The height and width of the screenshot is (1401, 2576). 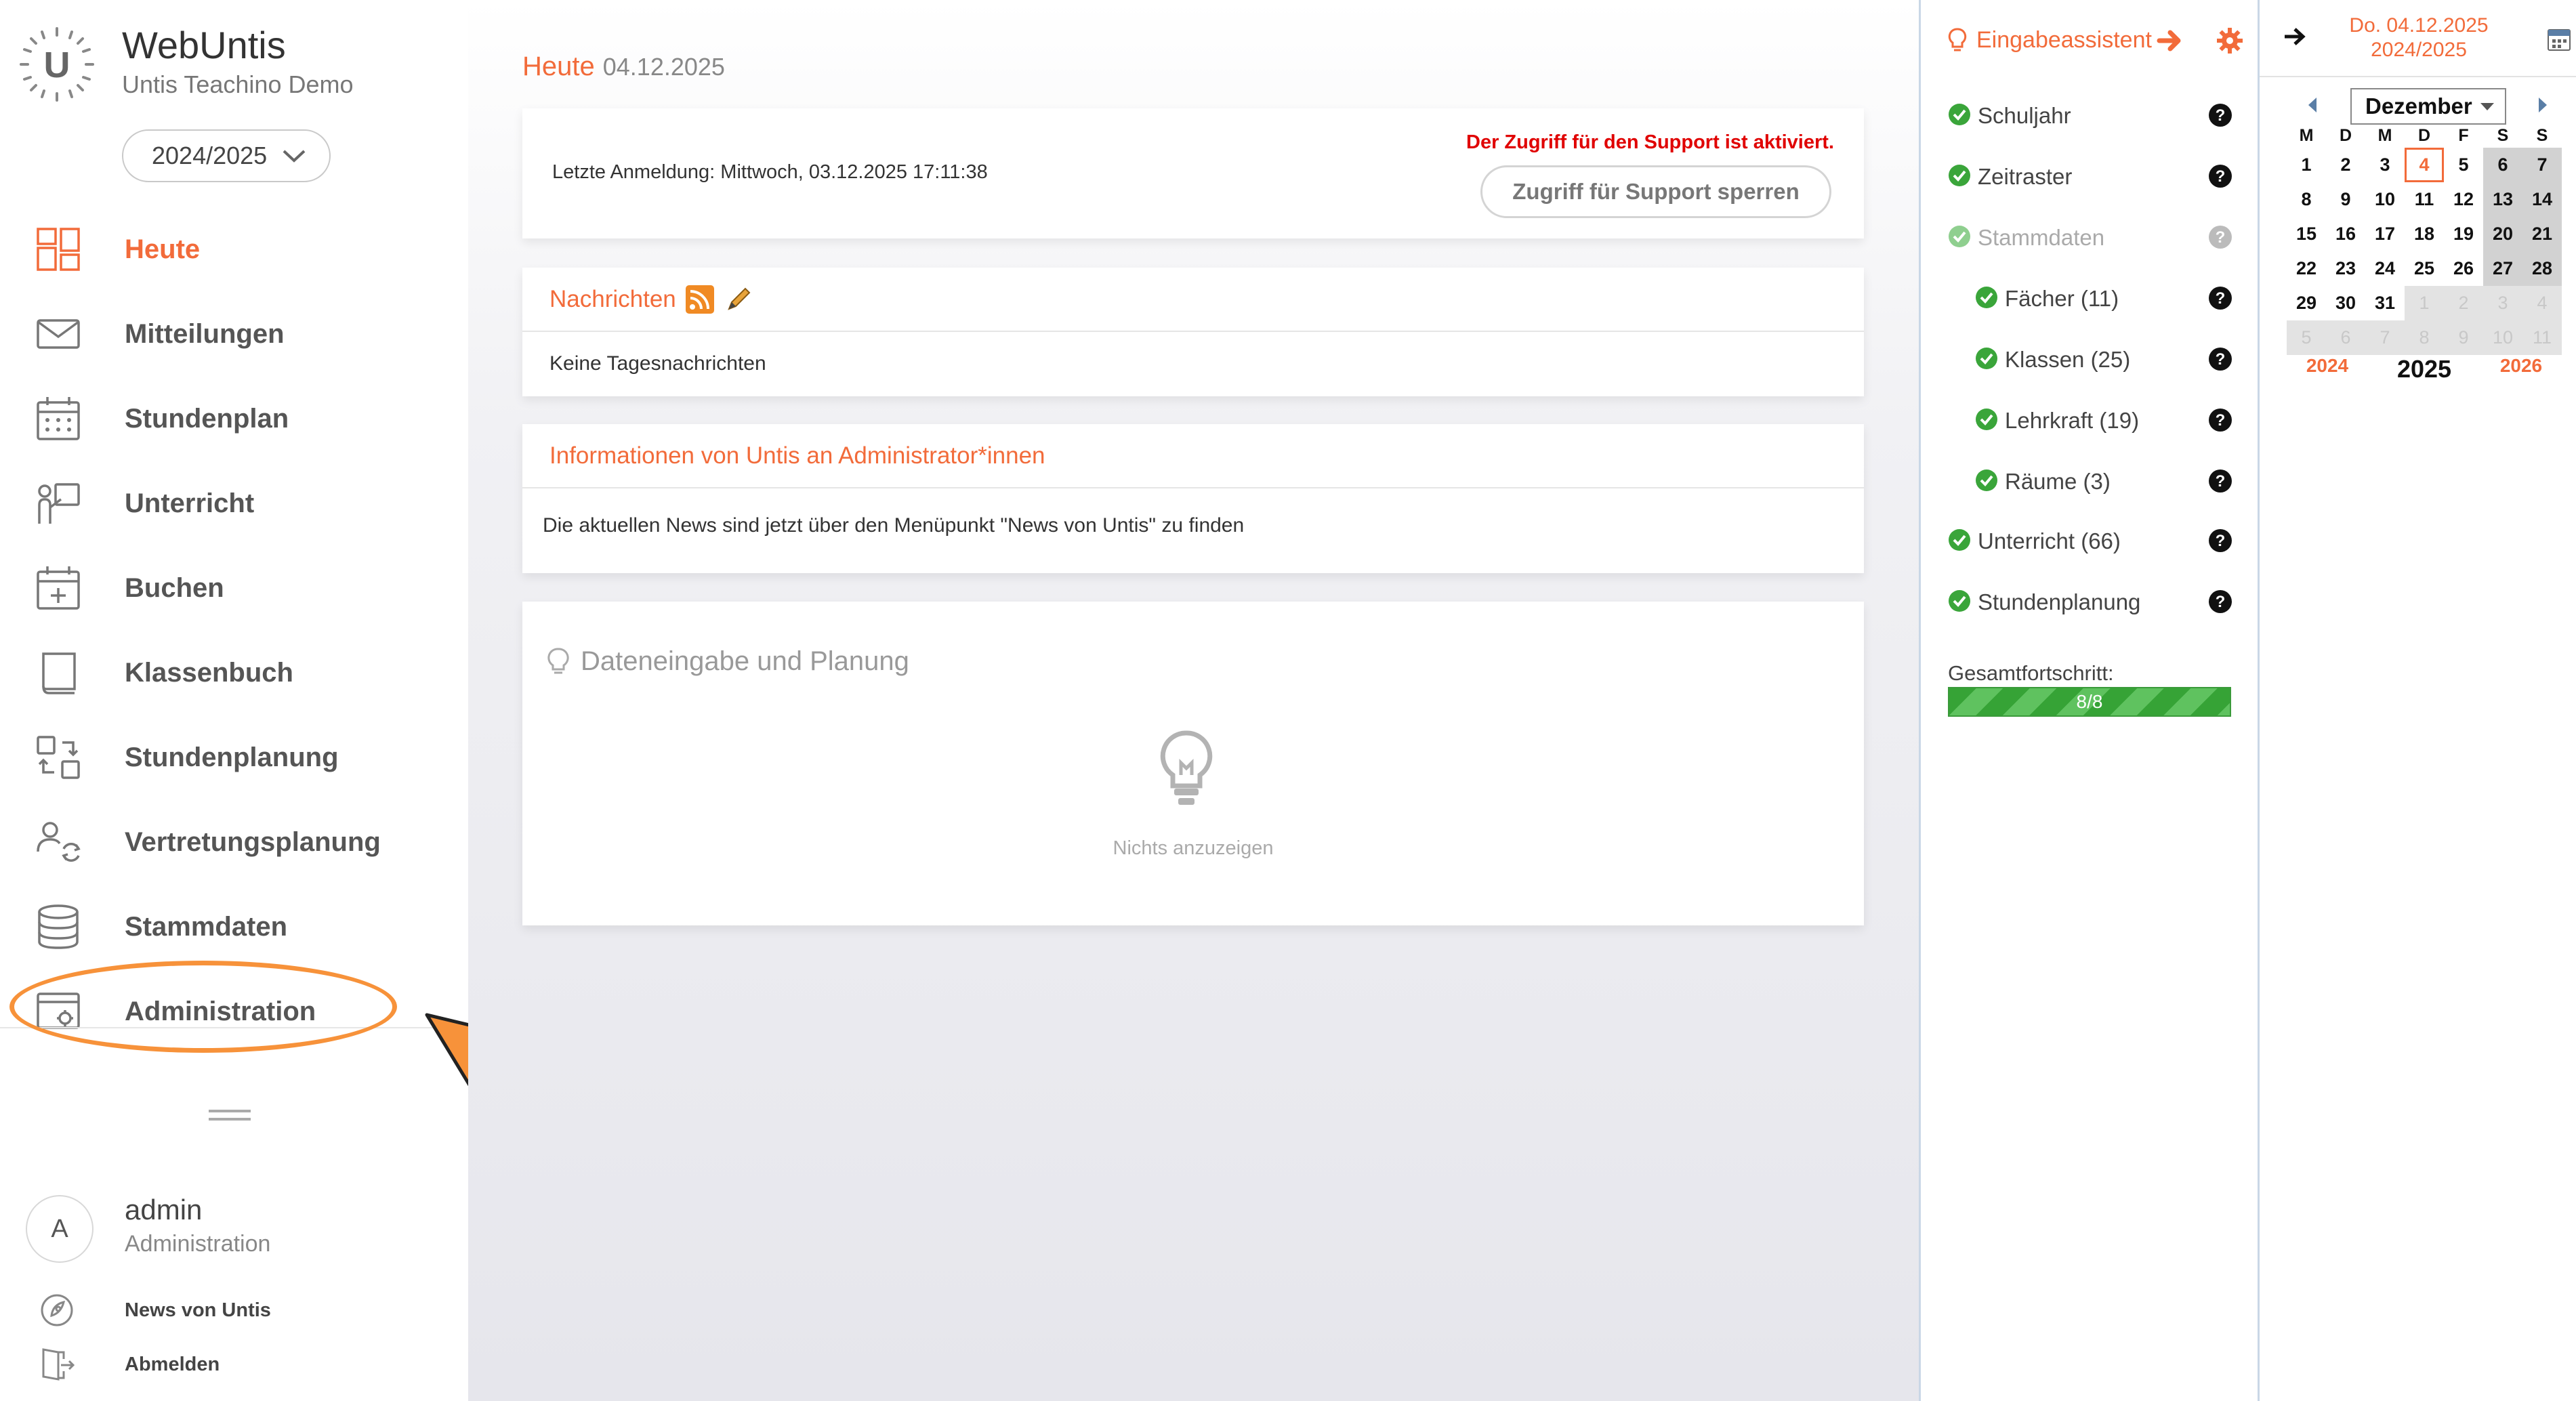 What do you see at coordinates (234, 842) in the screenshot?
I see `nav-item-vertretungsplanung: Vertretungsplanung` at bounding box center [234, 842].